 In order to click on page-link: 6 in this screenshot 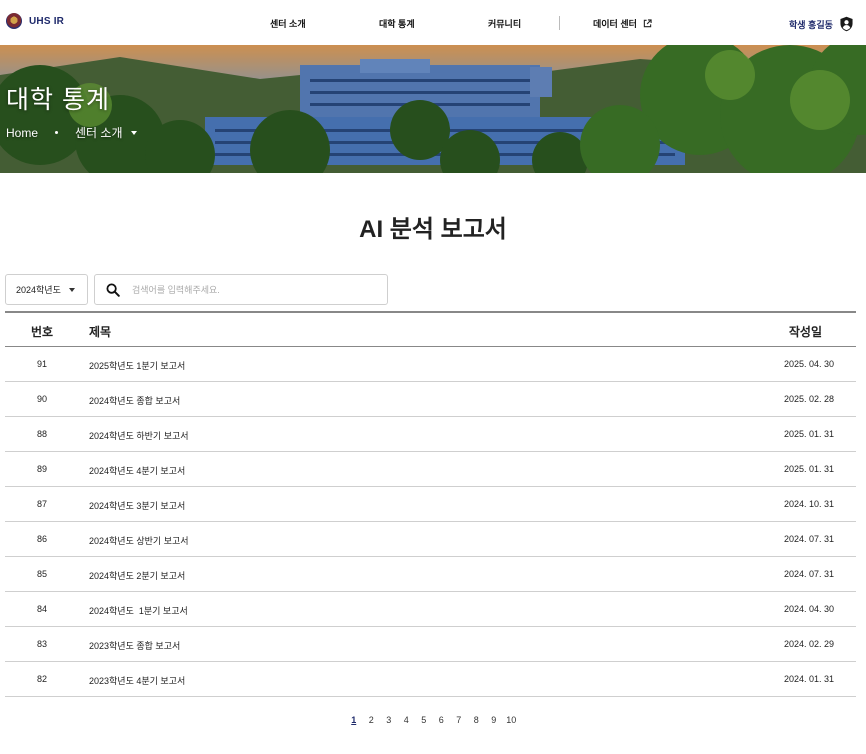, I will do `click(442, 720)`.